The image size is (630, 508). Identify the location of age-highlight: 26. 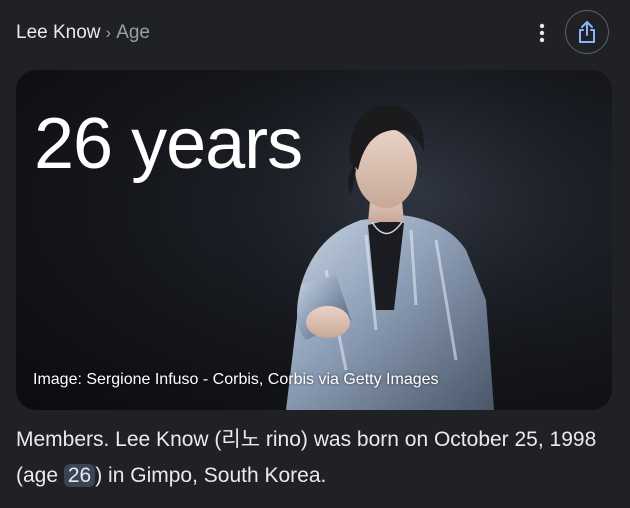
(79, 475).